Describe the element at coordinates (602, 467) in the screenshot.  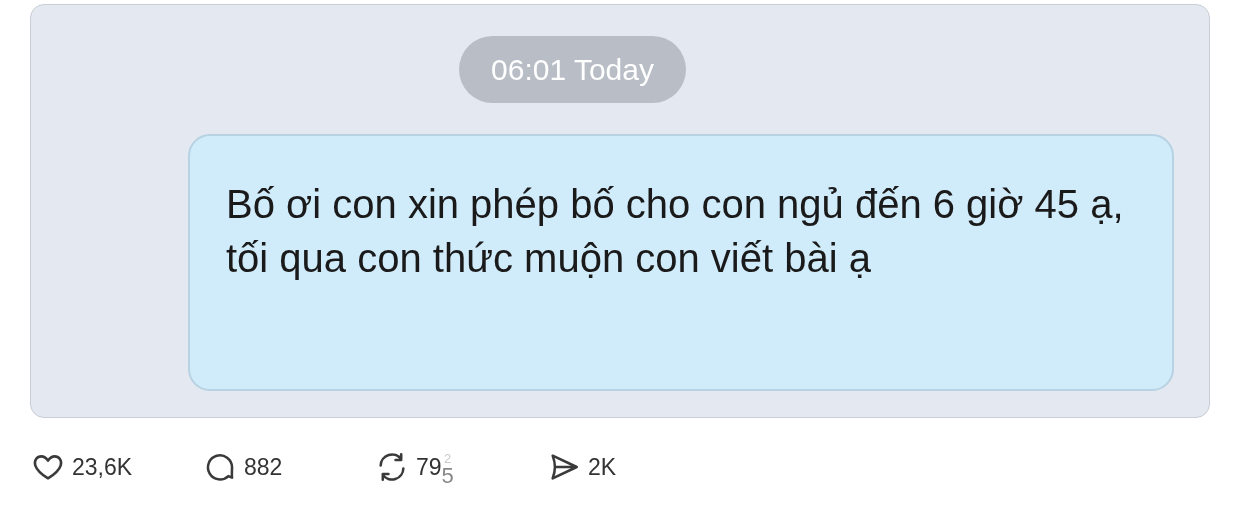
I see `count: 2K` at that location.